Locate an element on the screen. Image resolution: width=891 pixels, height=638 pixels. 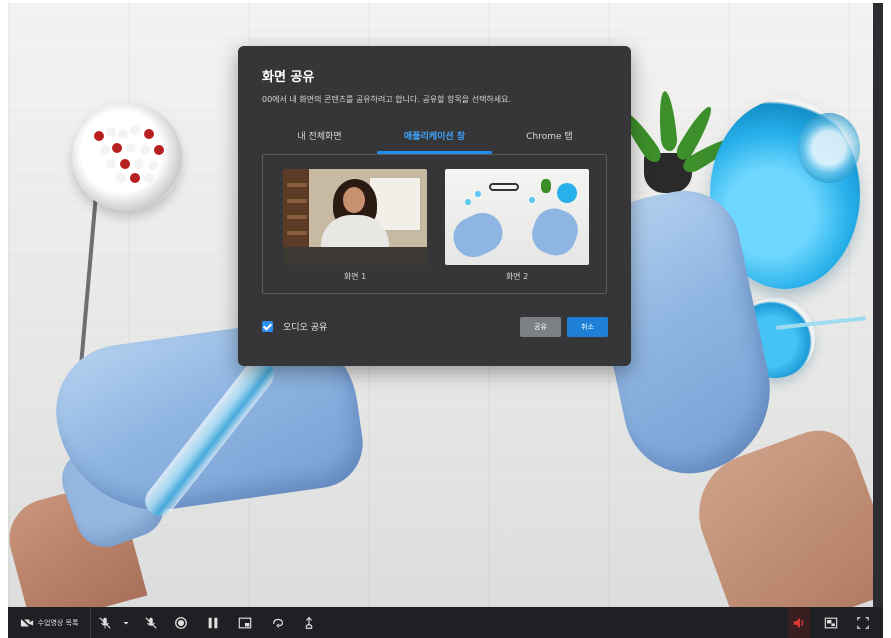
rotate-button is located at coordinates (278, 622).